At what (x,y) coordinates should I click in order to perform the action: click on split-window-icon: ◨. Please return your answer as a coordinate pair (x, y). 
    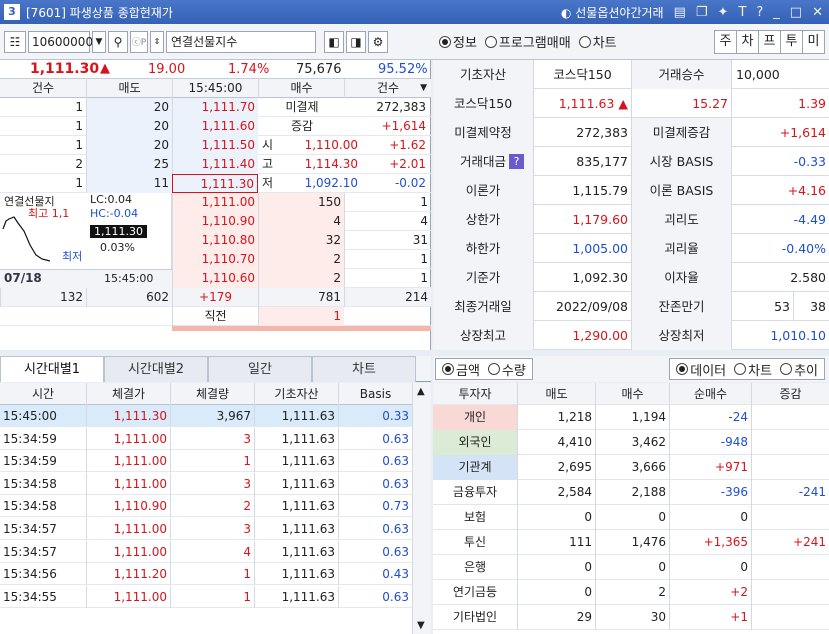
    Looking at the image, I should click on (356, 41).